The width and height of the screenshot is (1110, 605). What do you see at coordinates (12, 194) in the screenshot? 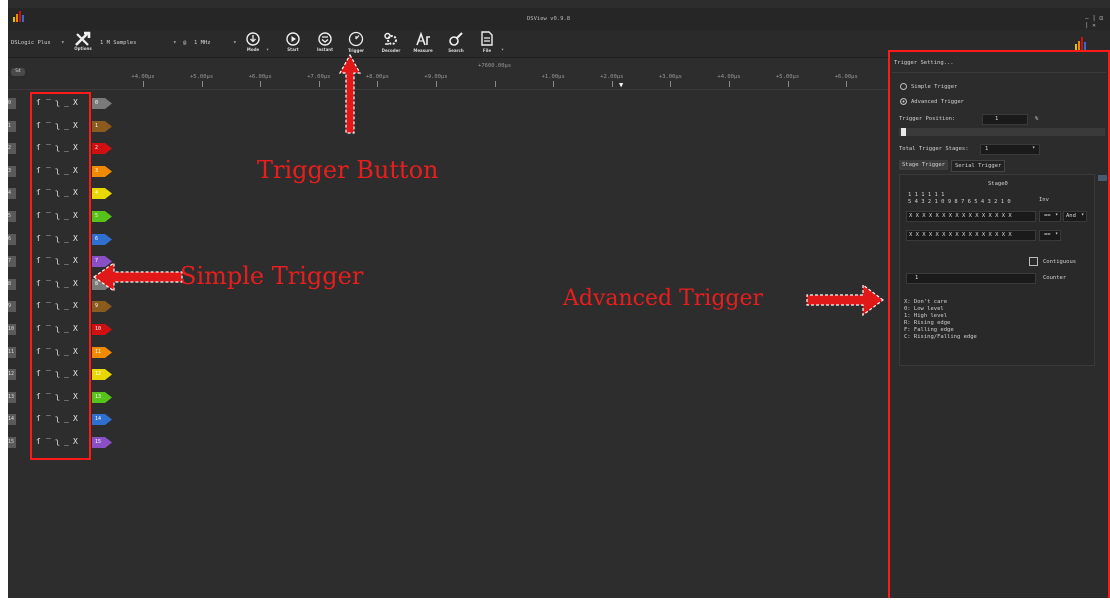
I see `channel-index-label: 4` at bounding box center [12, 194].